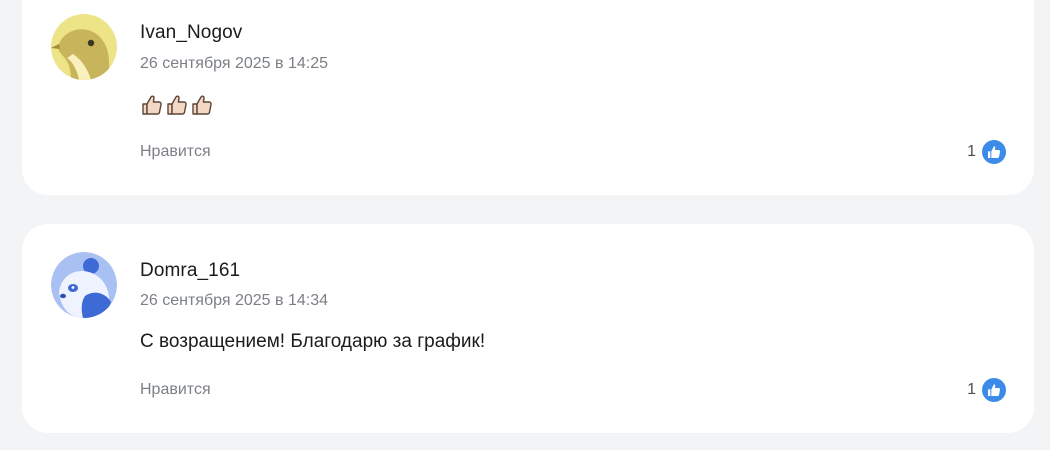 The width and height of the screenshot is (1050, 450). I want to click on comment-author: Domra_161, so click(190, 271).